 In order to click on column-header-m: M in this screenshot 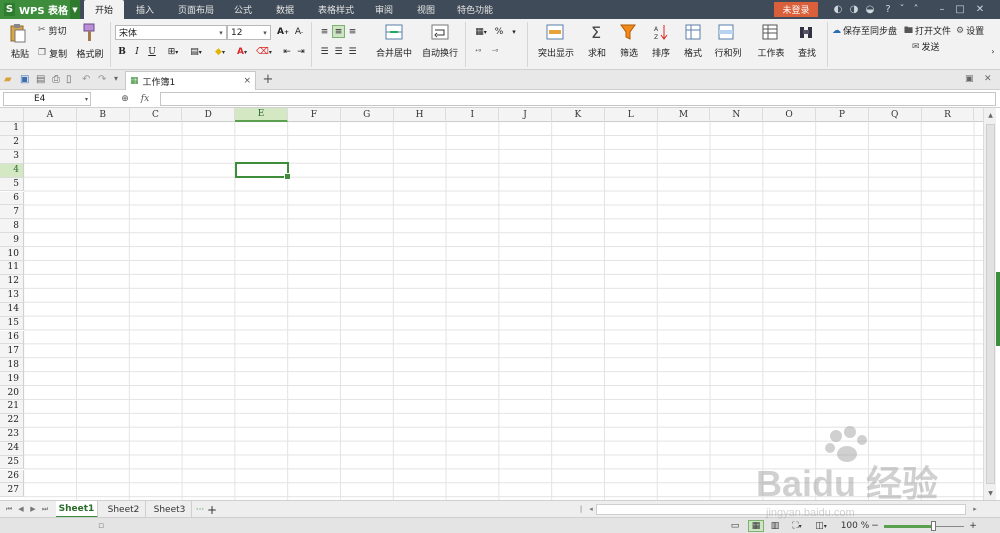, I will do `click(684, 115)`.